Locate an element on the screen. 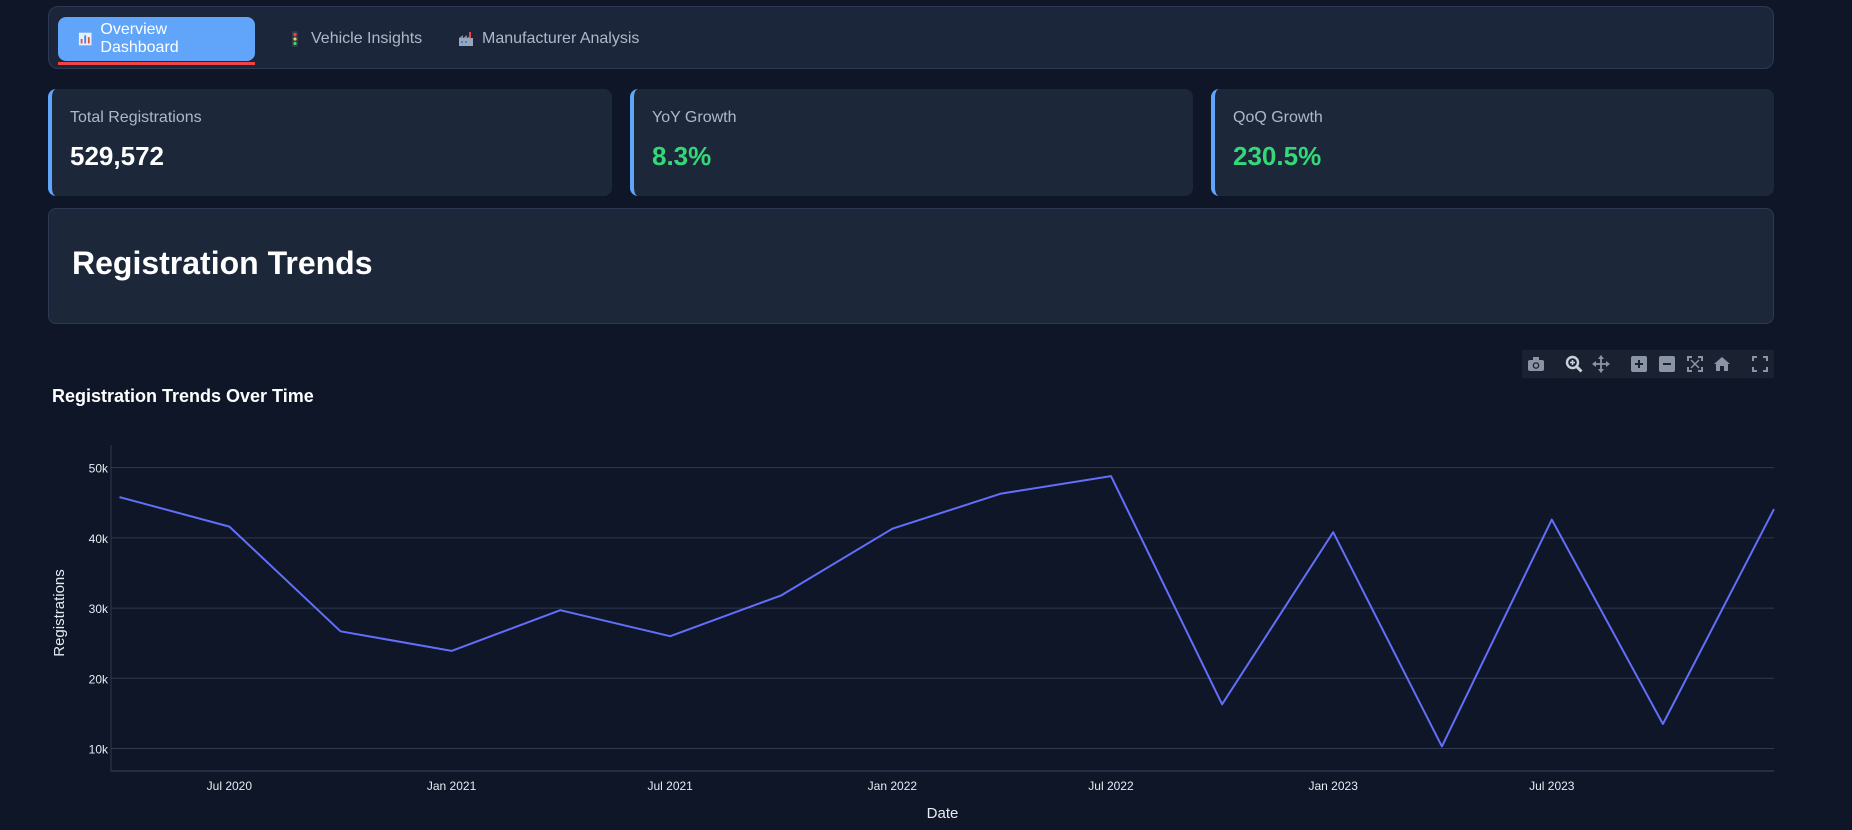 The image size is (1852, 830). y-tick-label: 10k is located at coordinates (99, 750).